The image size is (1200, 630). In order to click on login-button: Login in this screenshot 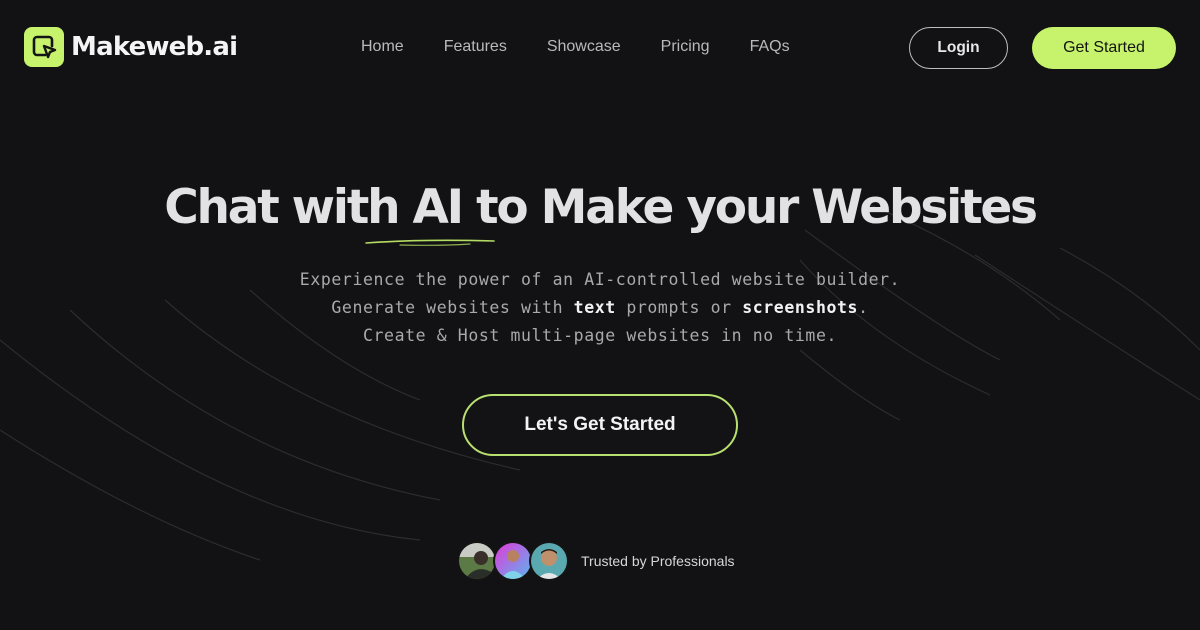, I will do `click(958, 48)`.